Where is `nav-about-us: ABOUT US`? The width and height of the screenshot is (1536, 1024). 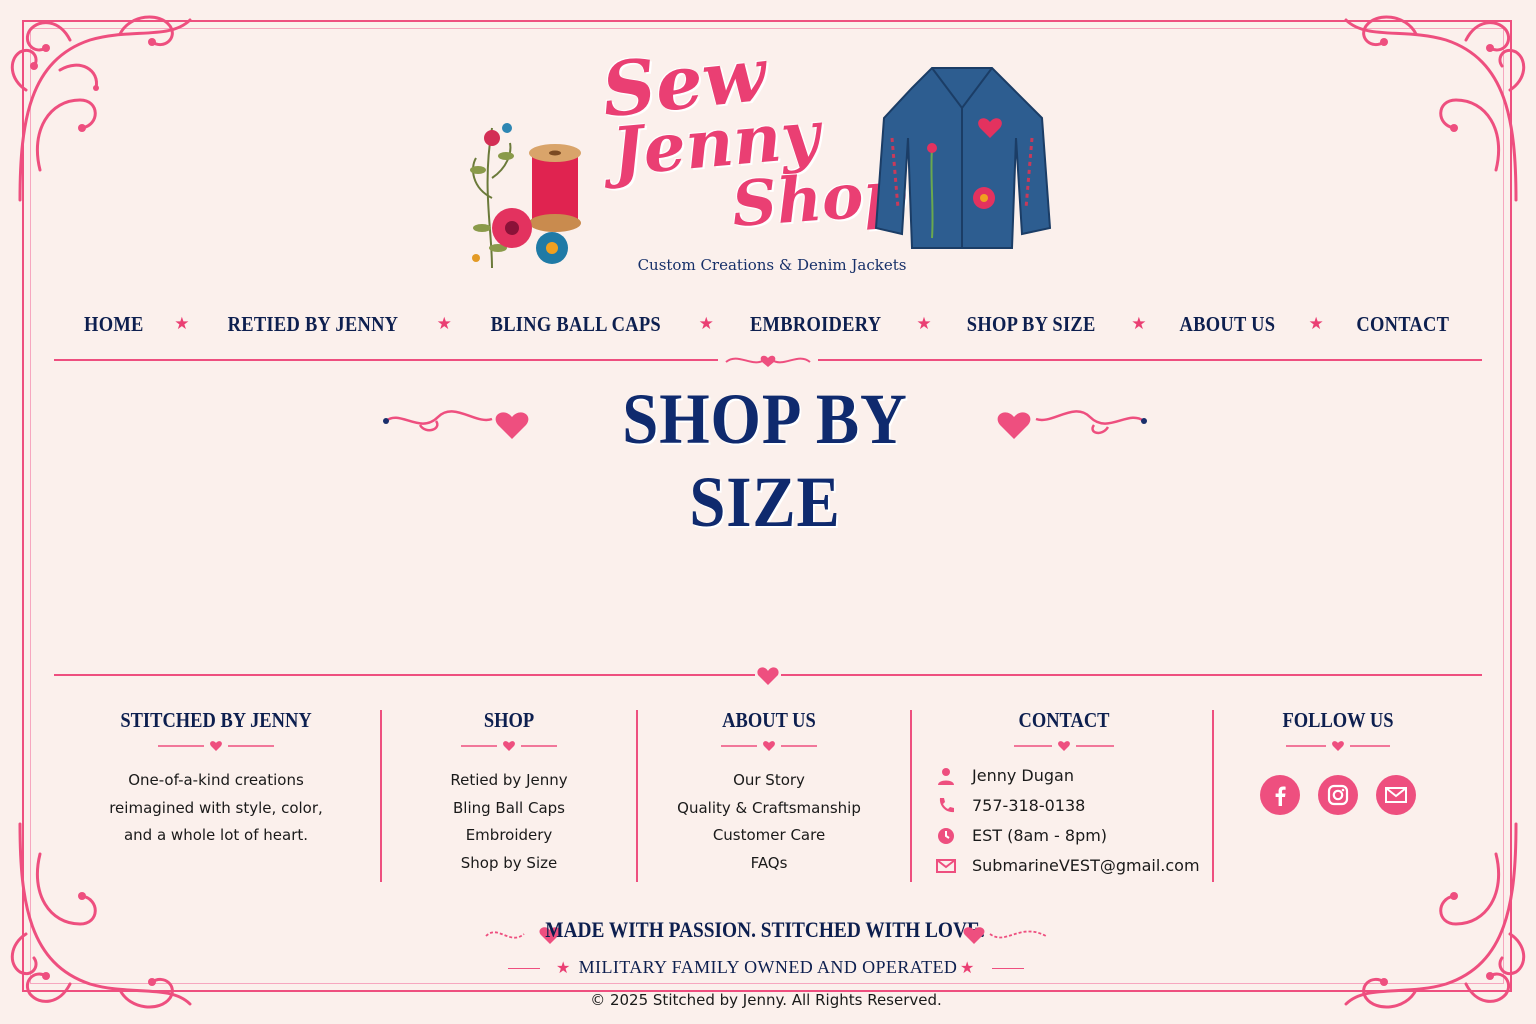 nav-about-us: ABOUT US is located at coordinates (1228, 324).